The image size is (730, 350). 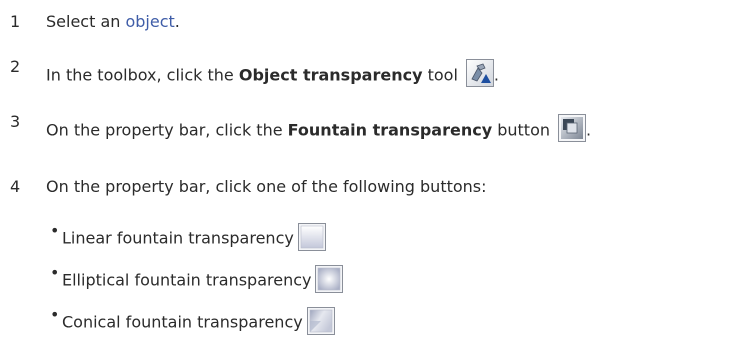 I want to click on option-label: Elliptical fountain transparency, so click(x=187, y=280).